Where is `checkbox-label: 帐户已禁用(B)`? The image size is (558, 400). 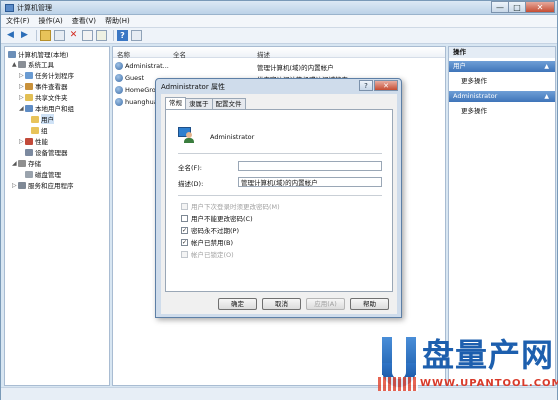
checkbox-label: 帐户已禁用(B) is located at coordinates (212, 243).